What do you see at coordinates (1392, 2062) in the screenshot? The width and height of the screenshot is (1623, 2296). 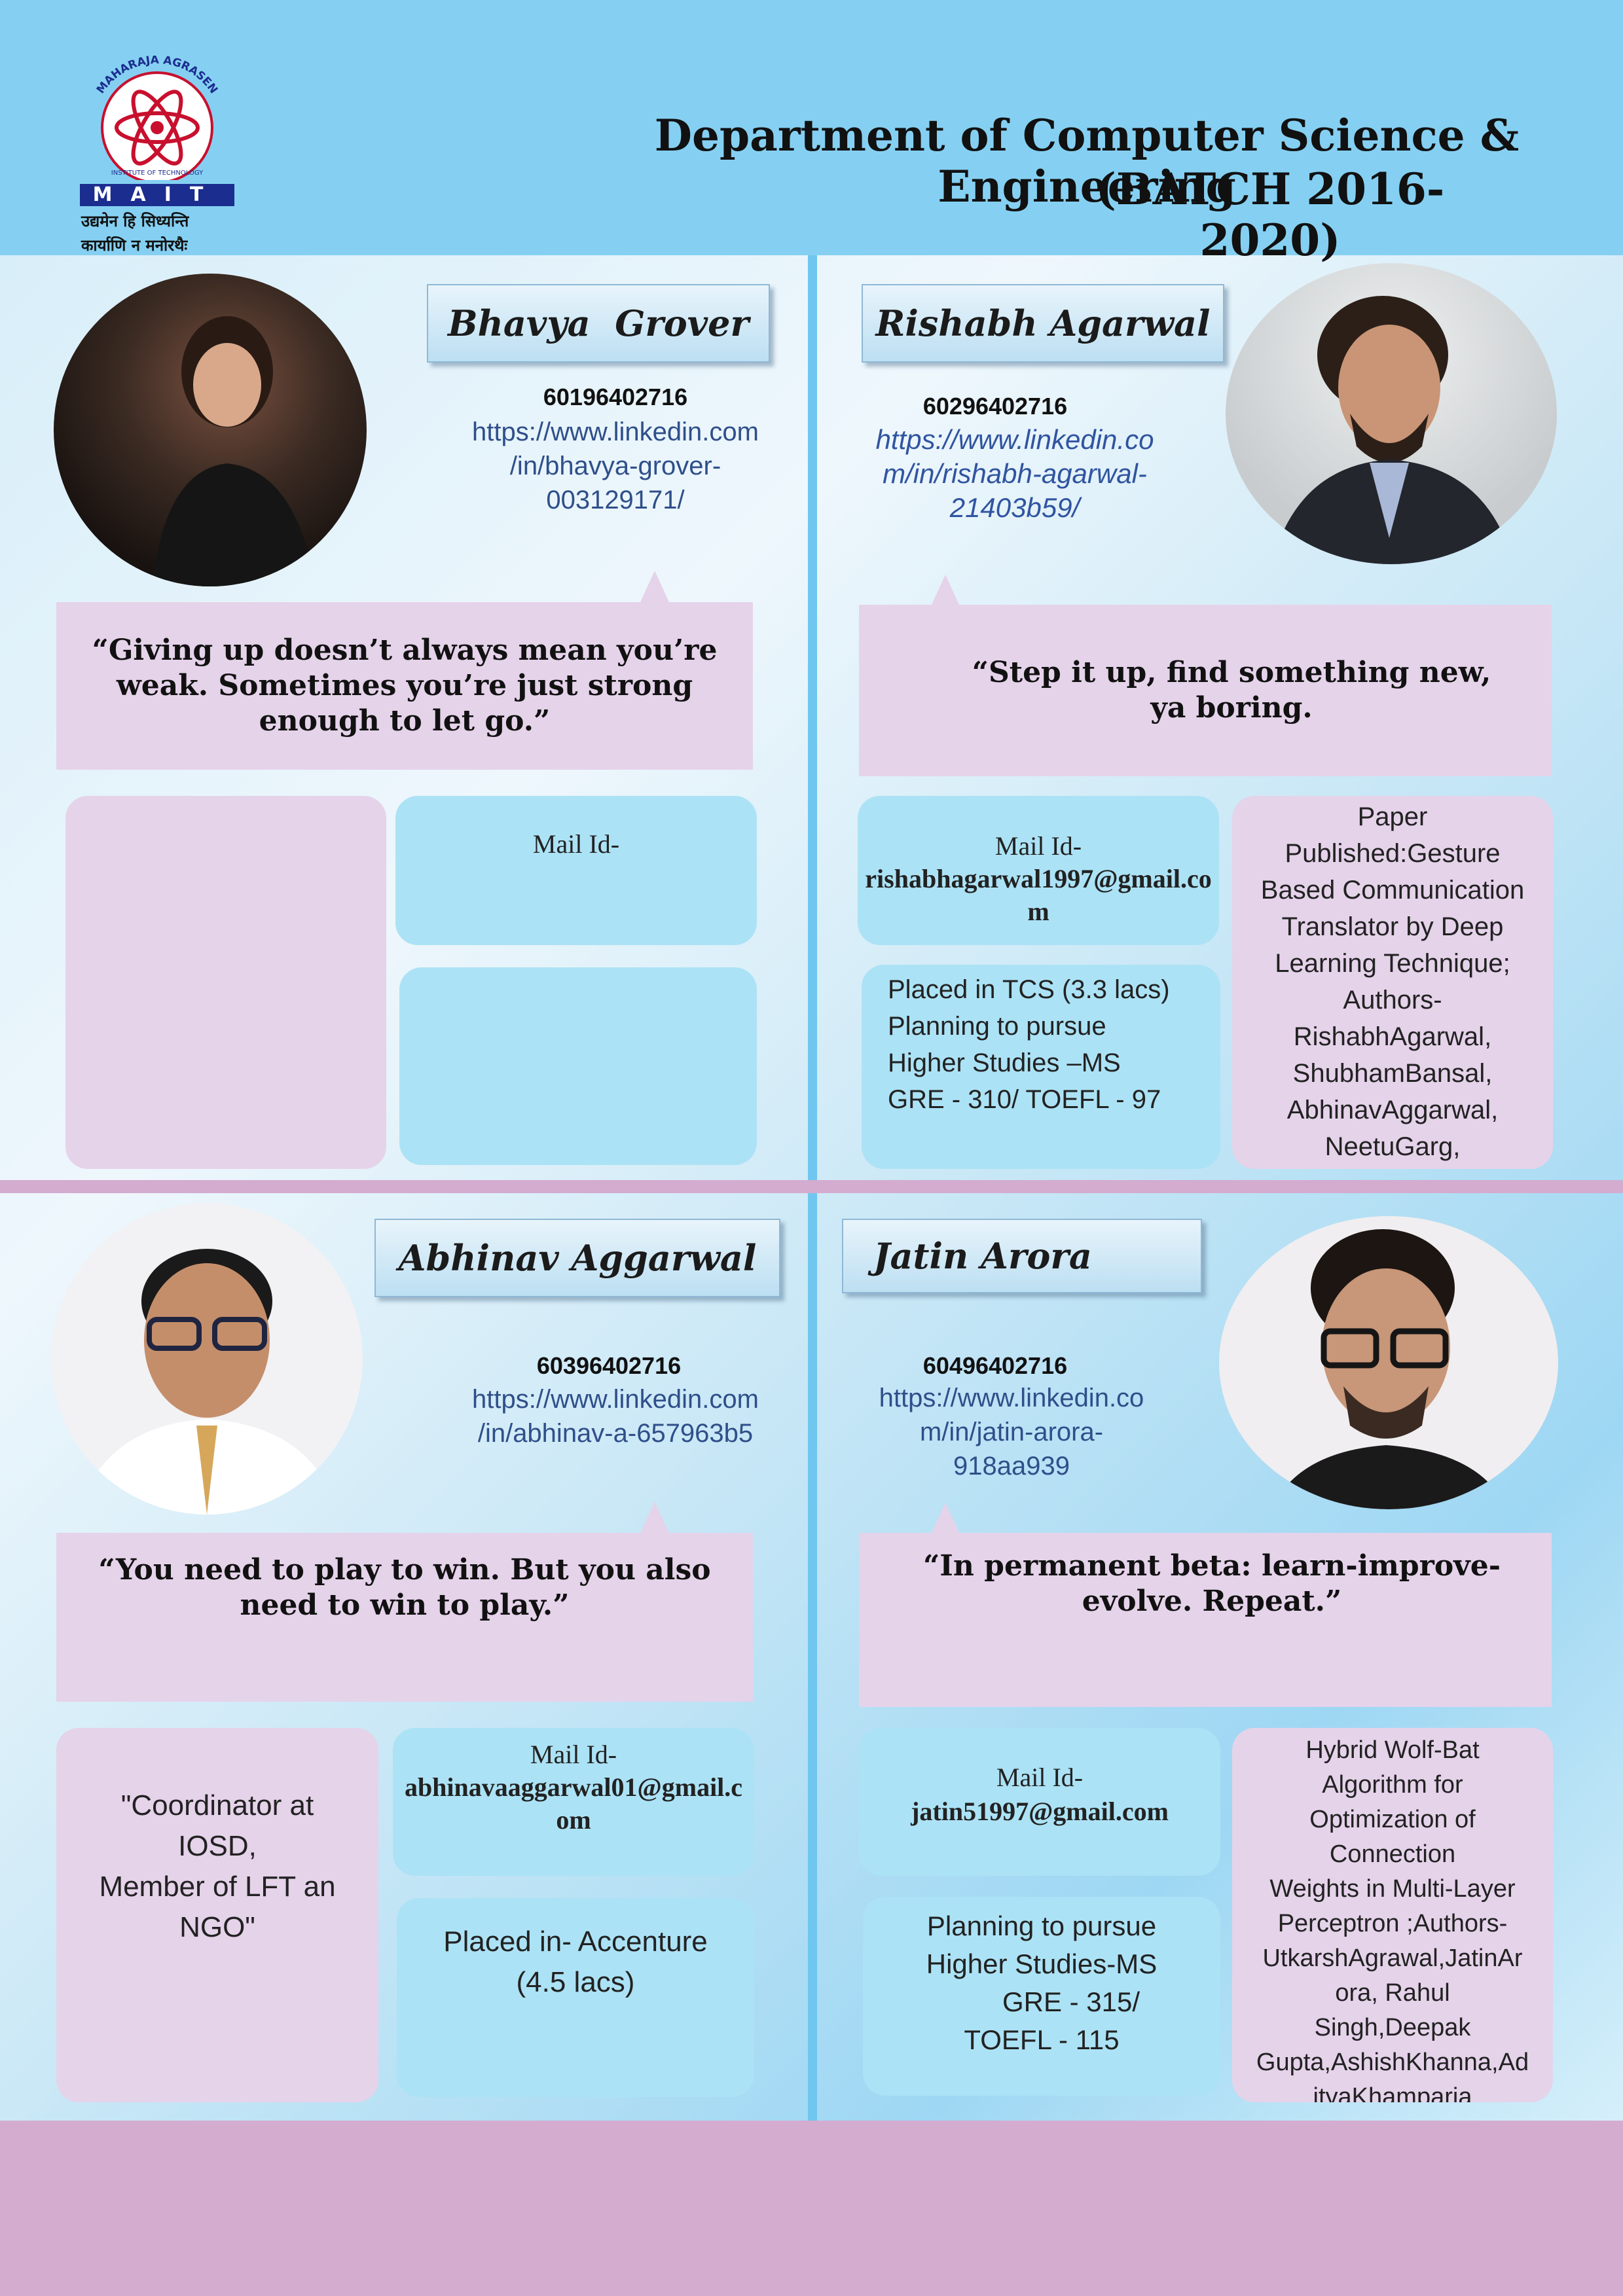 I see `side-line: Gupta,AshishKhanna,Ad` at bounding box center [1392, 2062].